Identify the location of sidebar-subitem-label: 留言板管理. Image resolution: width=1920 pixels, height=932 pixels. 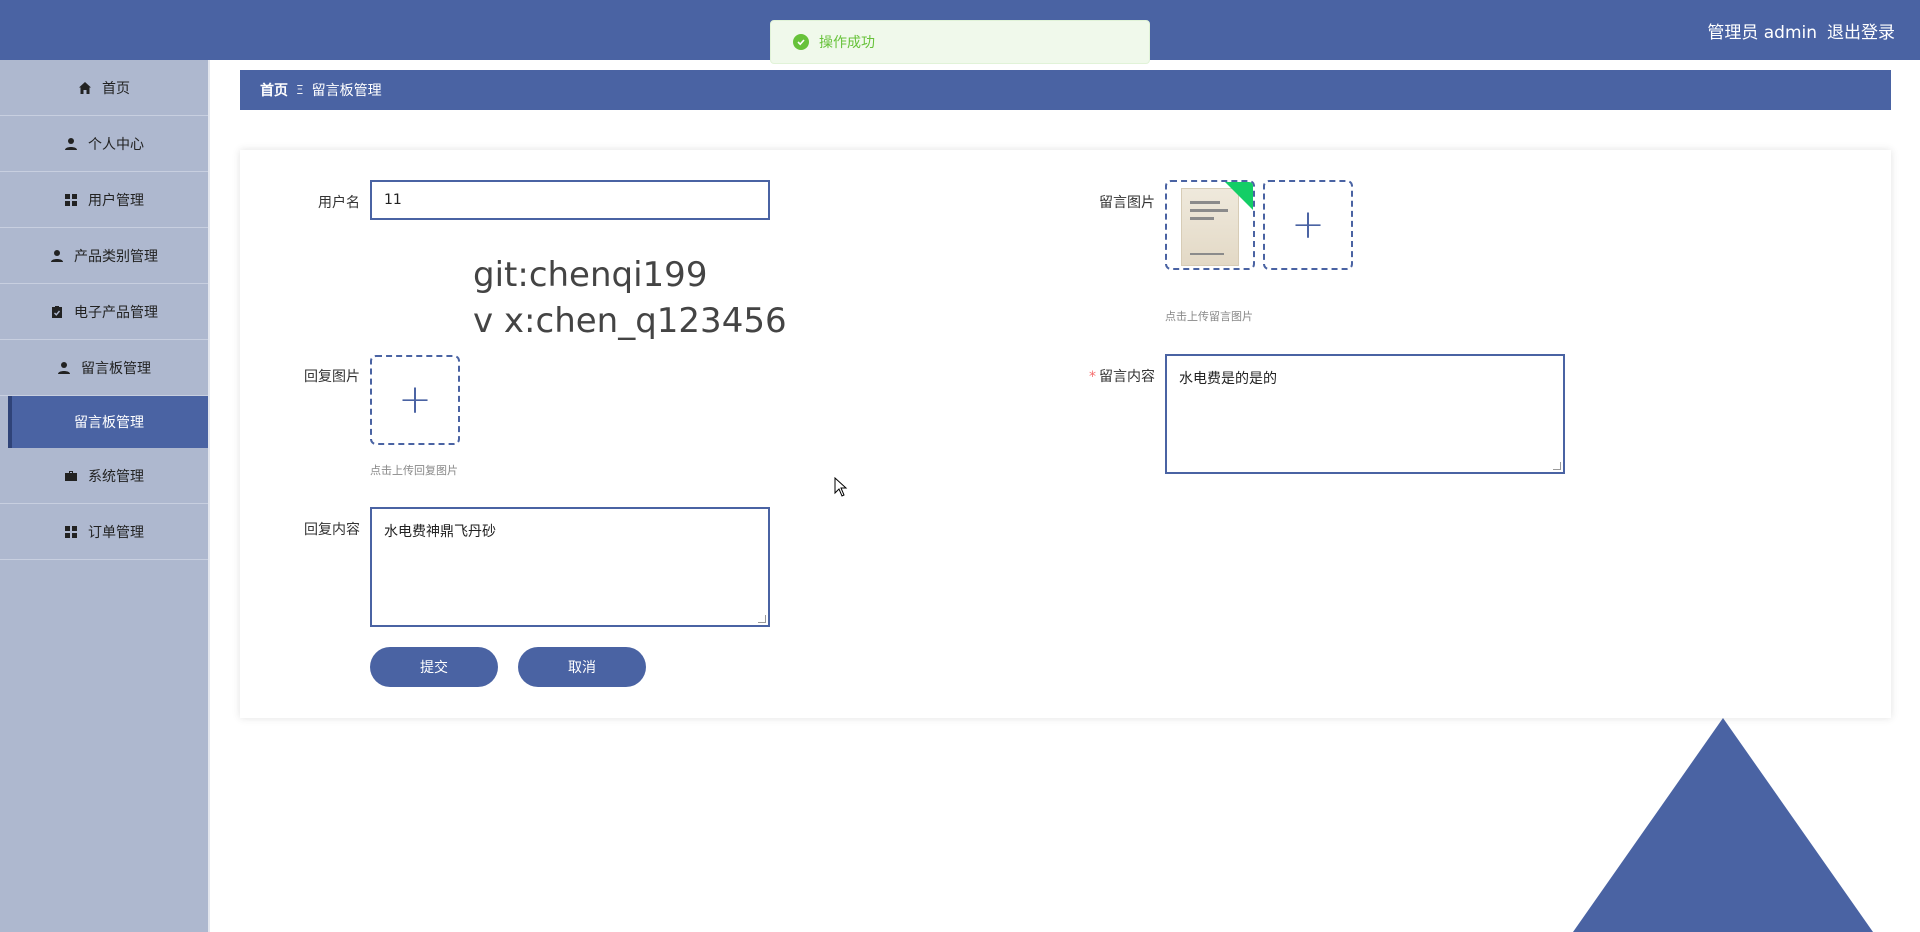
(109, 423).